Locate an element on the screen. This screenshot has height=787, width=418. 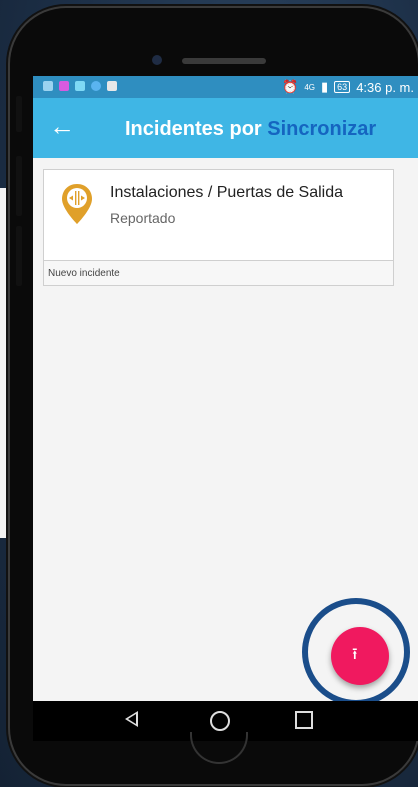
notification-sim-icon is located at coordinates (48, 86).